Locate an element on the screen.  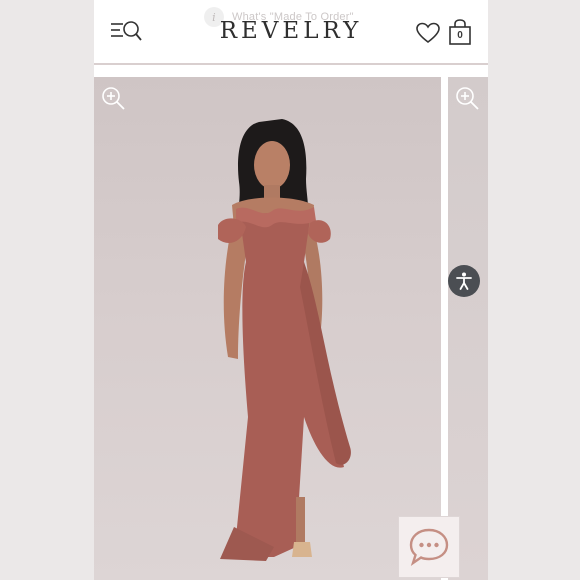
accessibility-icon is located at coordinates (464, 281).